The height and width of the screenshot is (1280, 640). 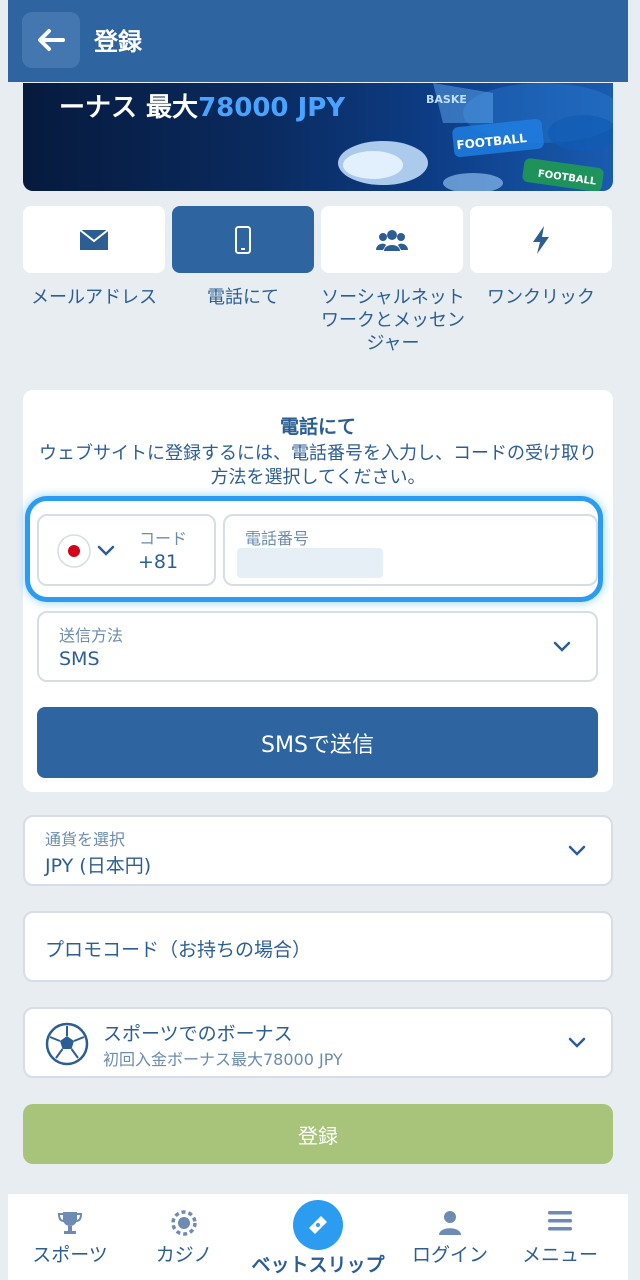 I want to click on banner-headline: ーナス 最大78000 JPY, so click(x=202, y=105).